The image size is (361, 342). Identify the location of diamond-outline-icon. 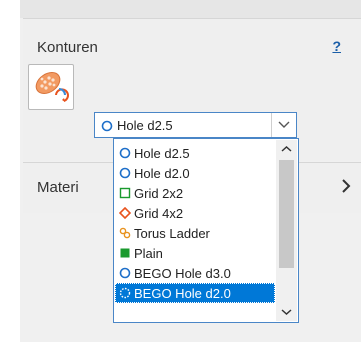
(125, 214).